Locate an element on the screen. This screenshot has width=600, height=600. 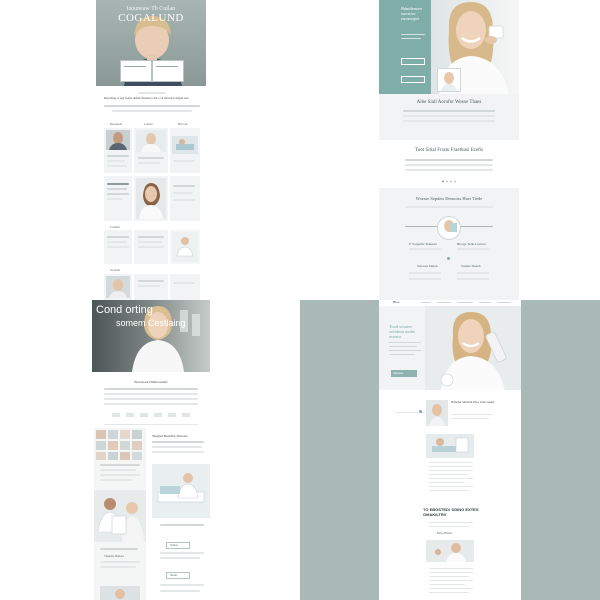
hero-title: Bdatdeazen naestive eansnapet is located at coordinates (411, 13).